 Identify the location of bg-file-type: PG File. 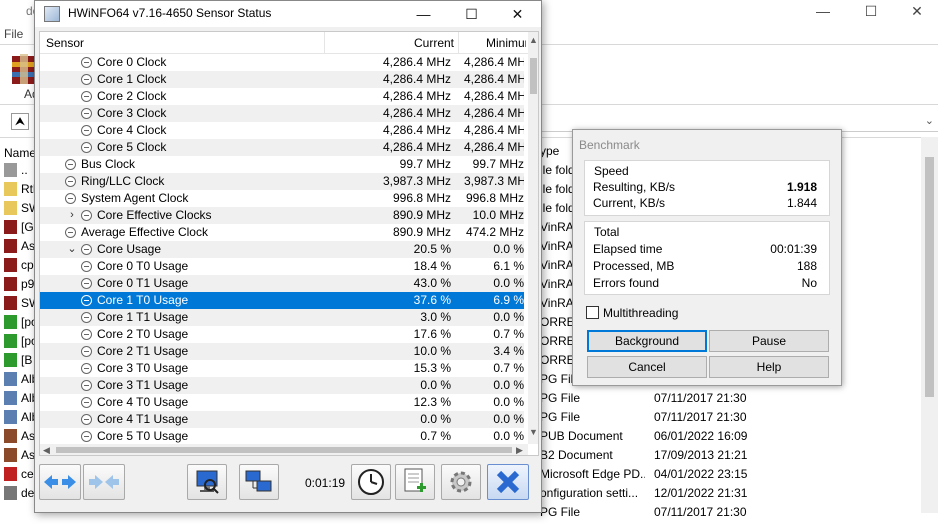
(560, 512).